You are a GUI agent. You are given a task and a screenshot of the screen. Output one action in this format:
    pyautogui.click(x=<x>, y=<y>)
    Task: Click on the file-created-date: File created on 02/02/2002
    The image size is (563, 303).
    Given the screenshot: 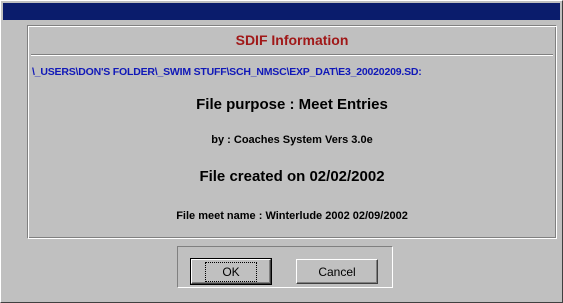 What is the action you would take?
    pyautogui.click(x=292, y=176)
    